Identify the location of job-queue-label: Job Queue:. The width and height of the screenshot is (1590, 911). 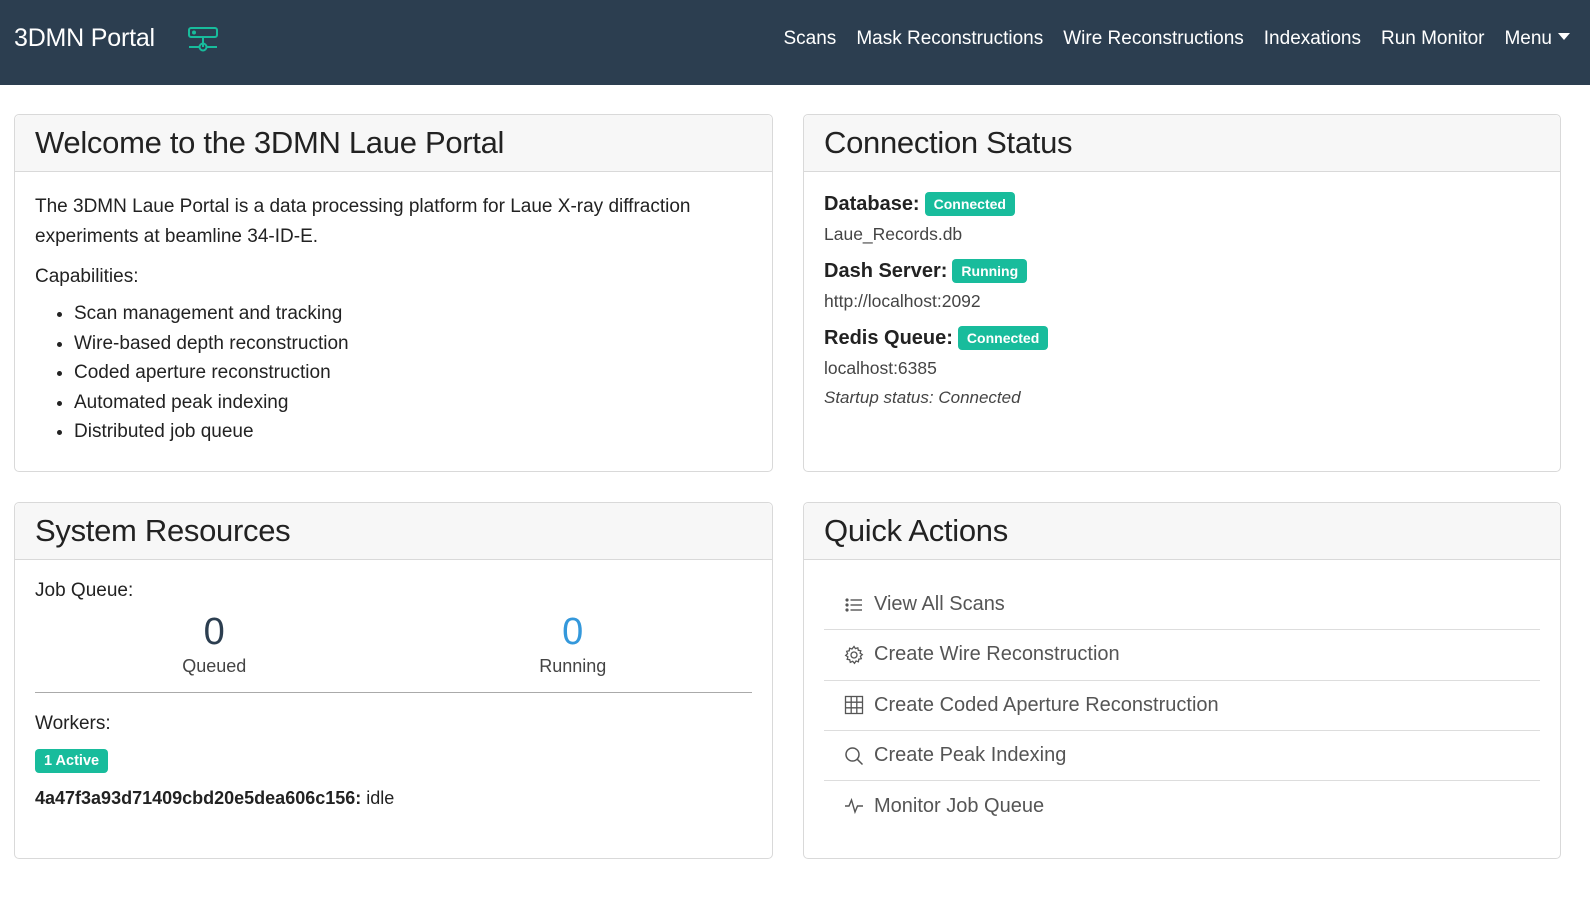
(84, 590).